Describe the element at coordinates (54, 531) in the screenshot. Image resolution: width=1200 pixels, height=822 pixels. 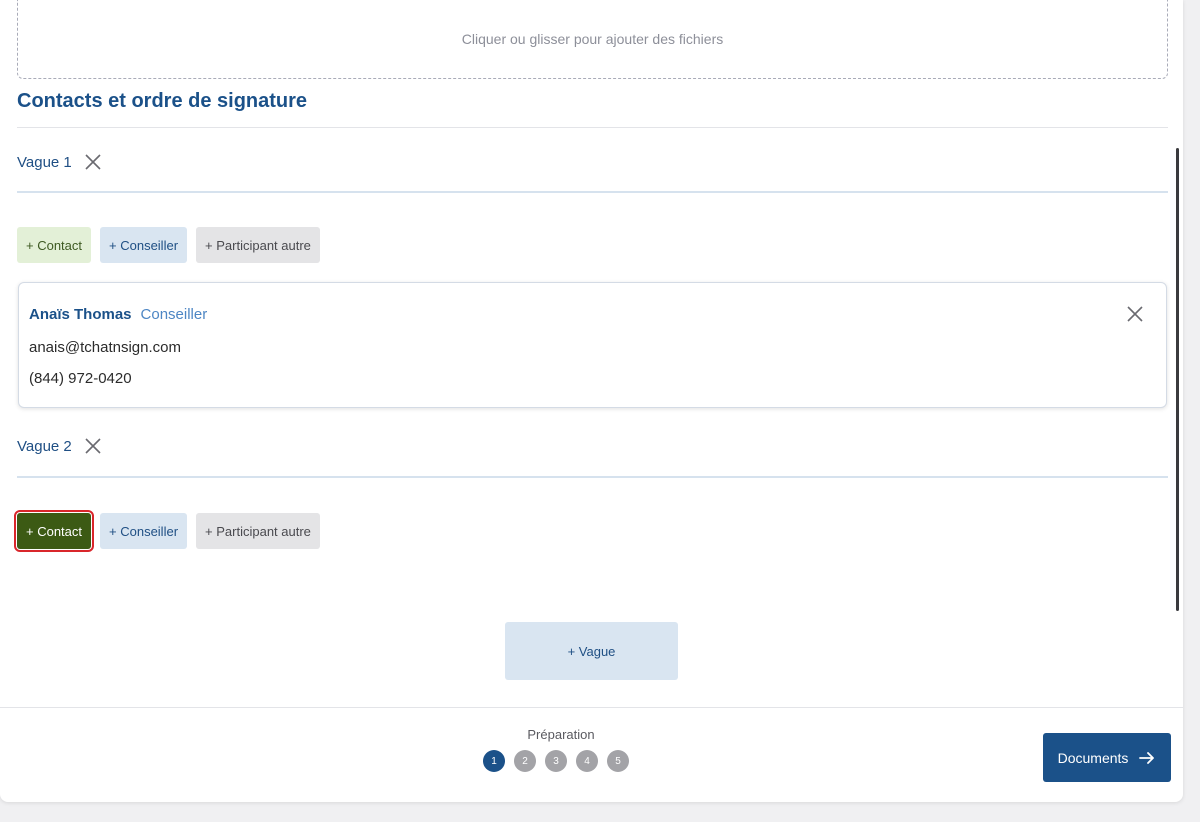
I see `wave-2-add-contact-button: + Contact` at that location.